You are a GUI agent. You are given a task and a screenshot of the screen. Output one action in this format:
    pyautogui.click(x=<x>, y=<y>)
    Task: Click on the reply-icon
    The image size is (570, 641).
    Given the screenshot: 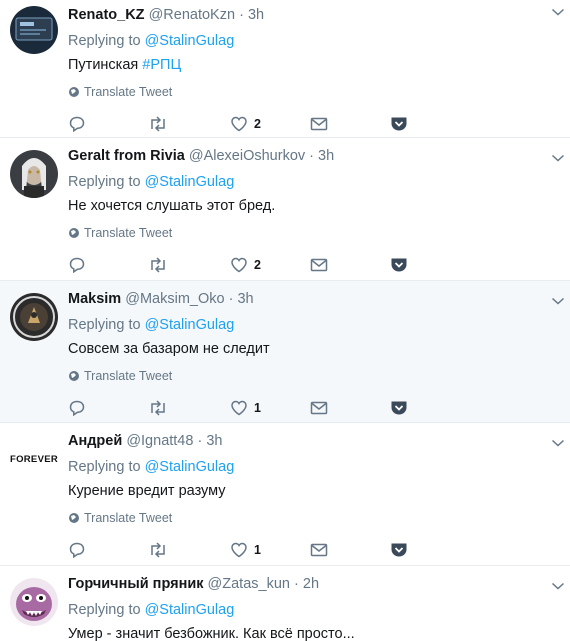 What is the action you would take?
    pyautogui.click(x=77, y=124)
    